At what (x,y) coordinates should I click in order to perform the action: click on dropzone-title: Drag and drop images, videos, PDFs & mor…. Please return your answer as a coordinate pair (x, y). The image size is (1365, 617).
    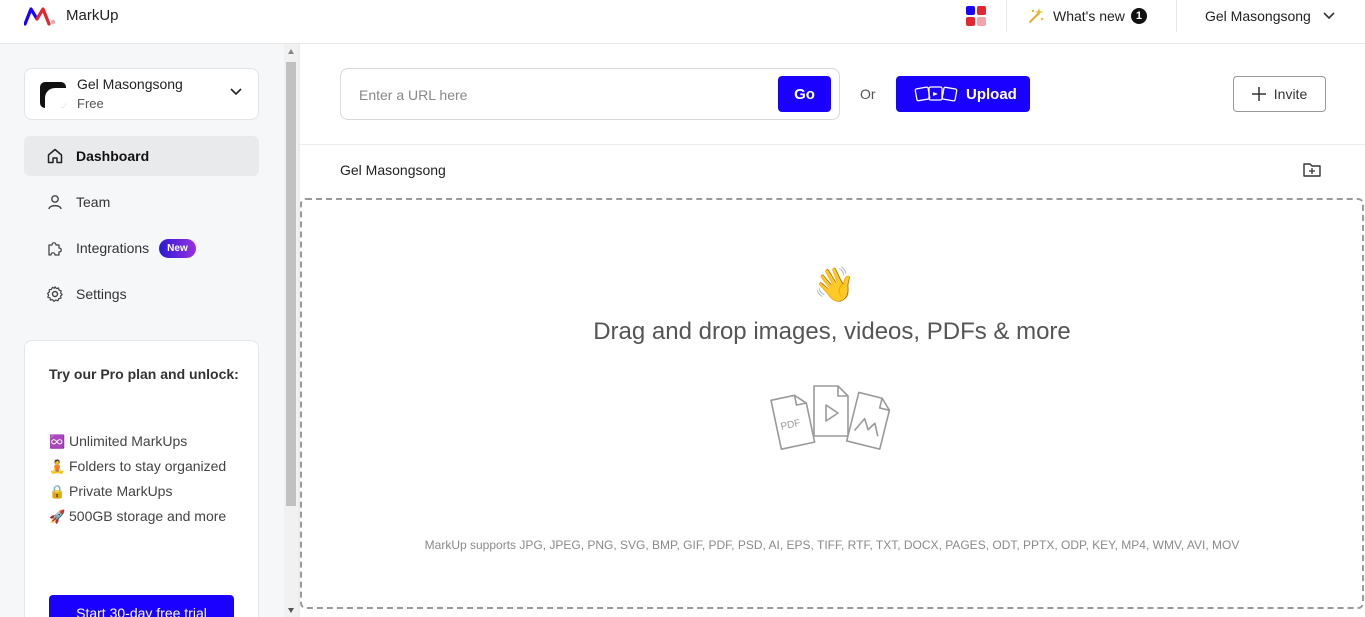
    Looking at the image, I should click on (832, 331).